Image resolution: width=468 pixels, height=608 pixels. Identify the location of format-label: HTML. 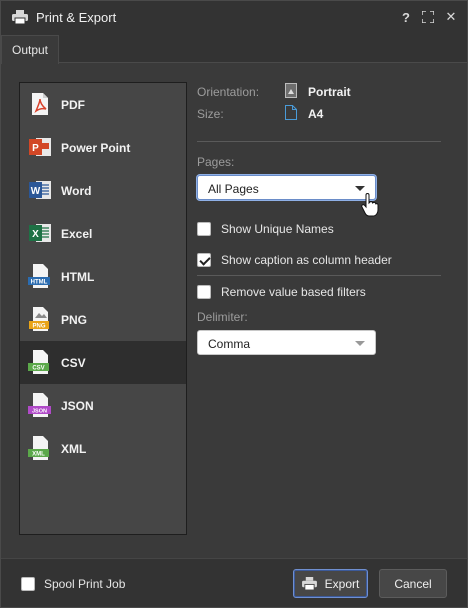
(78, 276).